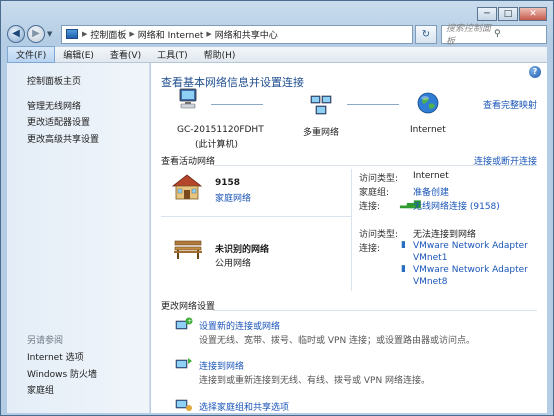 The height and width of the screenshot is (416, 554). I want to click on search-placeholder: 搜索控制面板, so click(469, 35).